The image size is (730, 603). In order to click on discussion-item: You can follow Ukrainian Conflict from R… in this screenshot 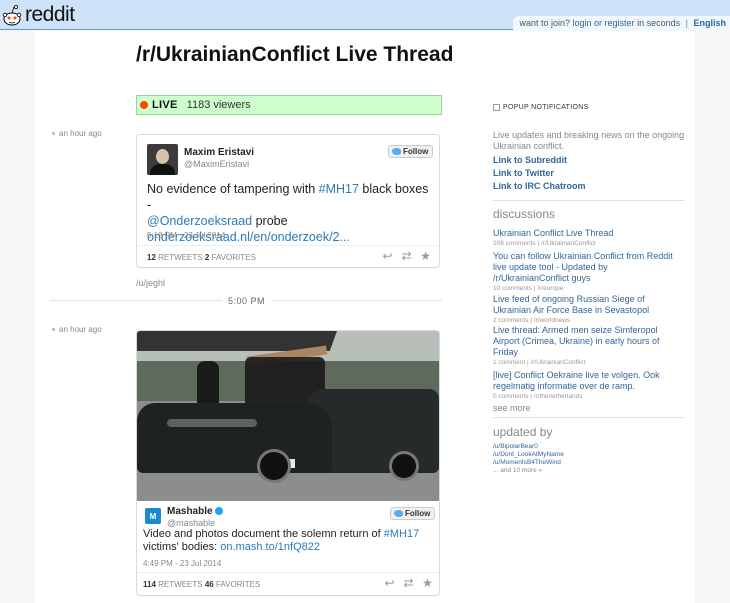, I will do `click(589, 271)`.